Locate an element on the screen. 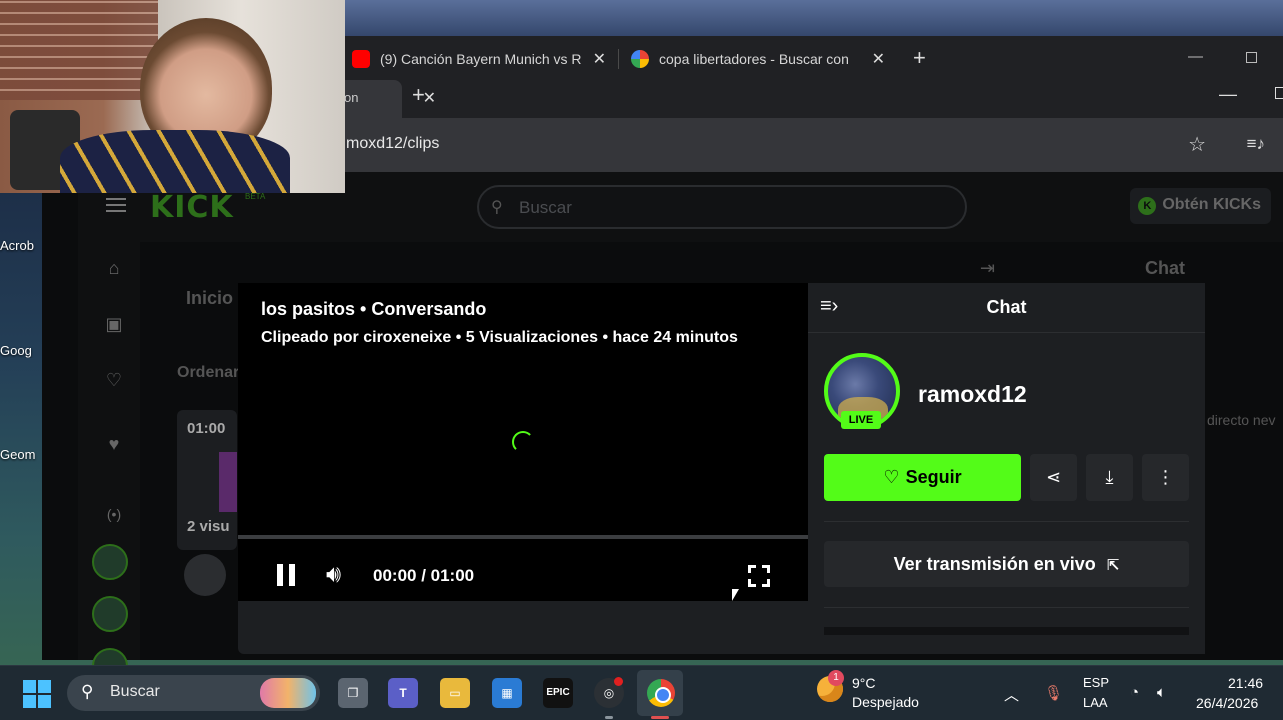 This screenshot has height=720, width=1283. menu-icon is located at coordinates (116, 205).